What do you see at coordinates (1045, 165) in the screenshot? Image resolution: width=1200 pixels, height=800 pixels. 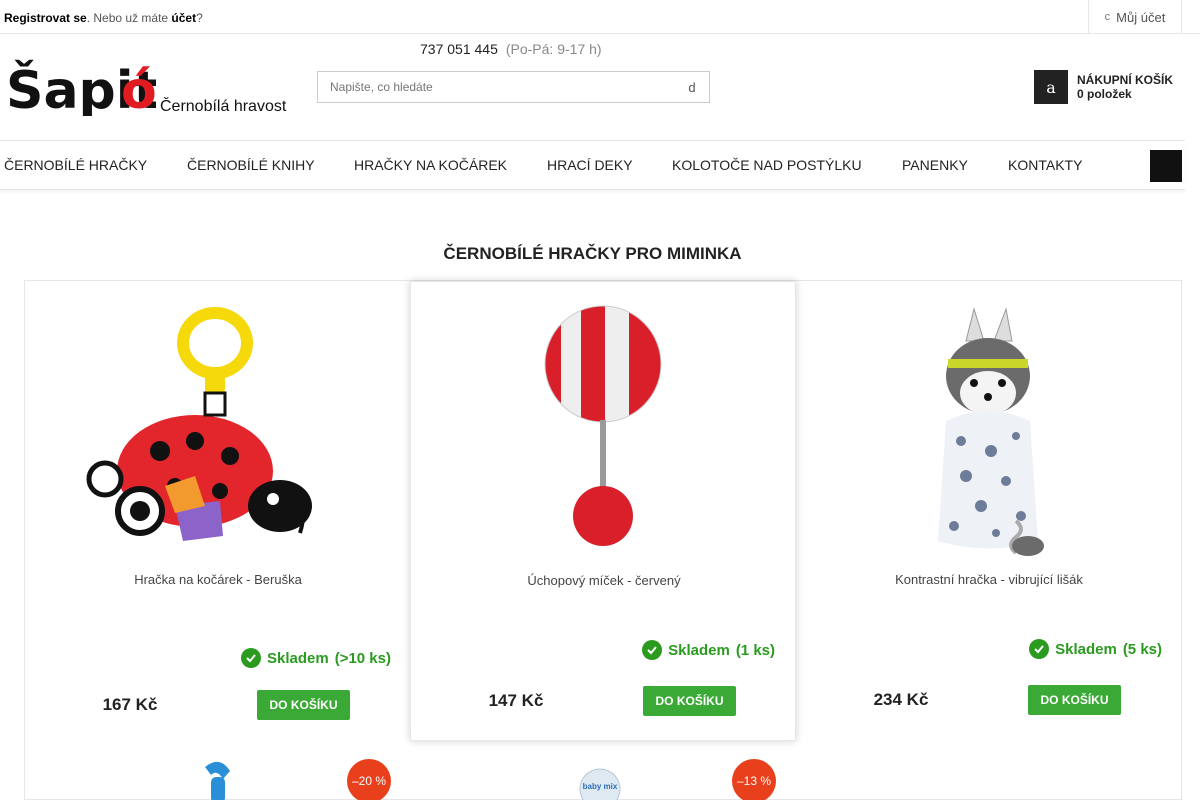 I see `nav-item-kontakty: KONTAKTY` at bounding box center [1045, 165].